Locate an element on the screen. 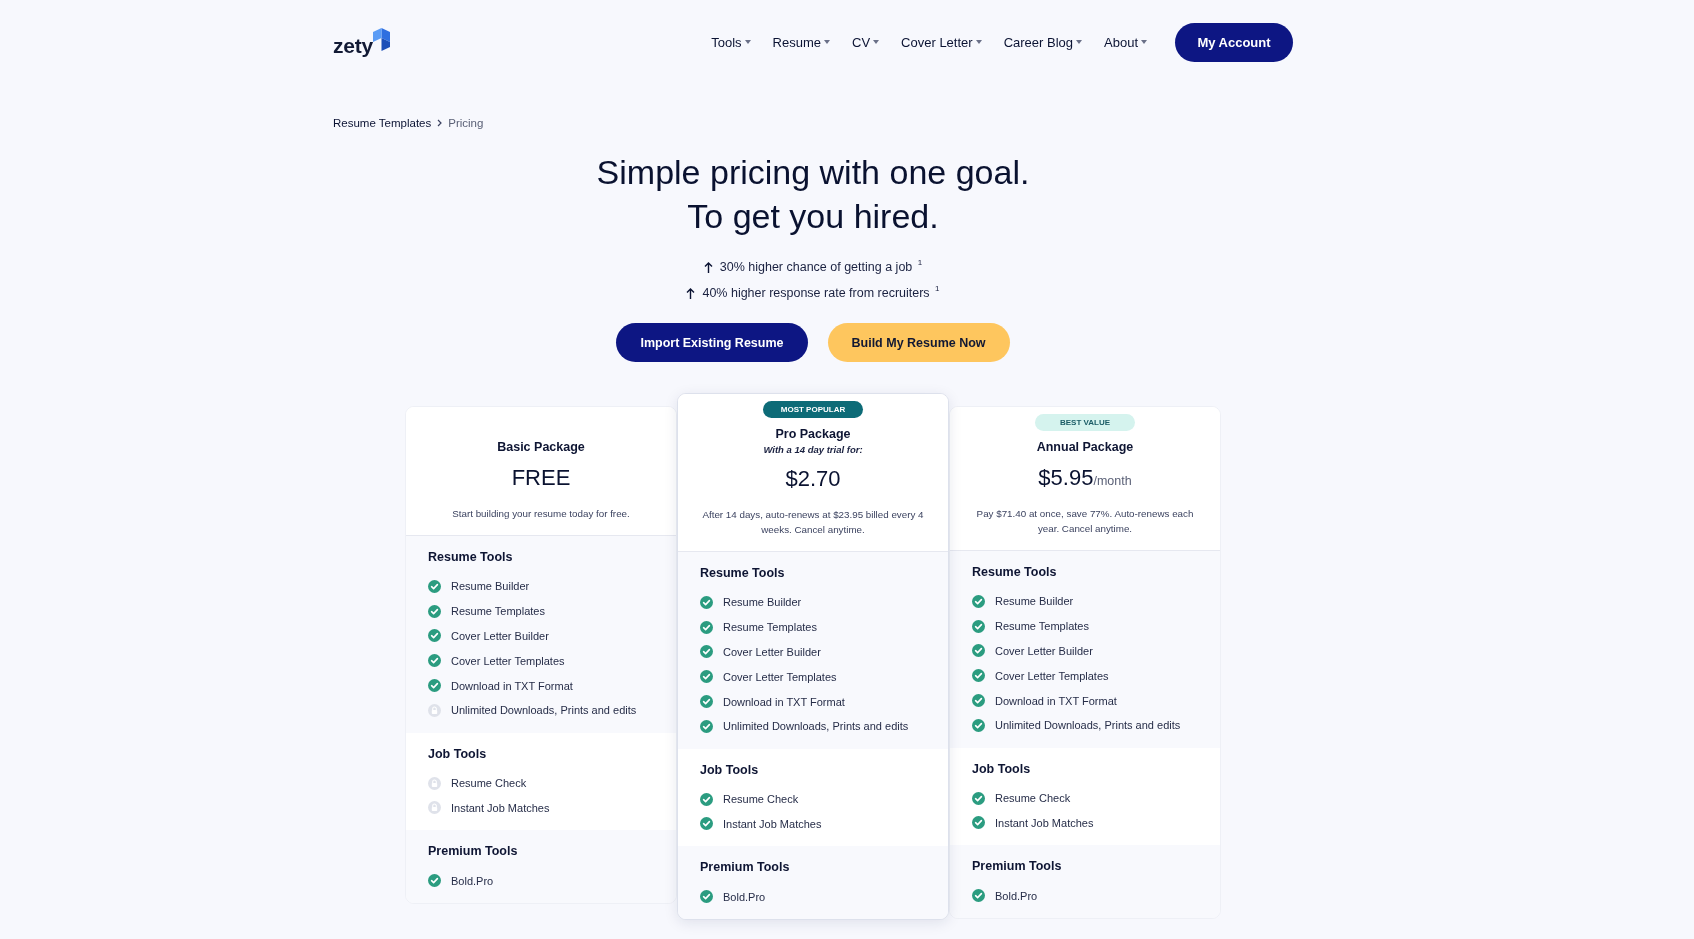  build-resume-button: Build My Resume Now is located at coordinates (918, 342).